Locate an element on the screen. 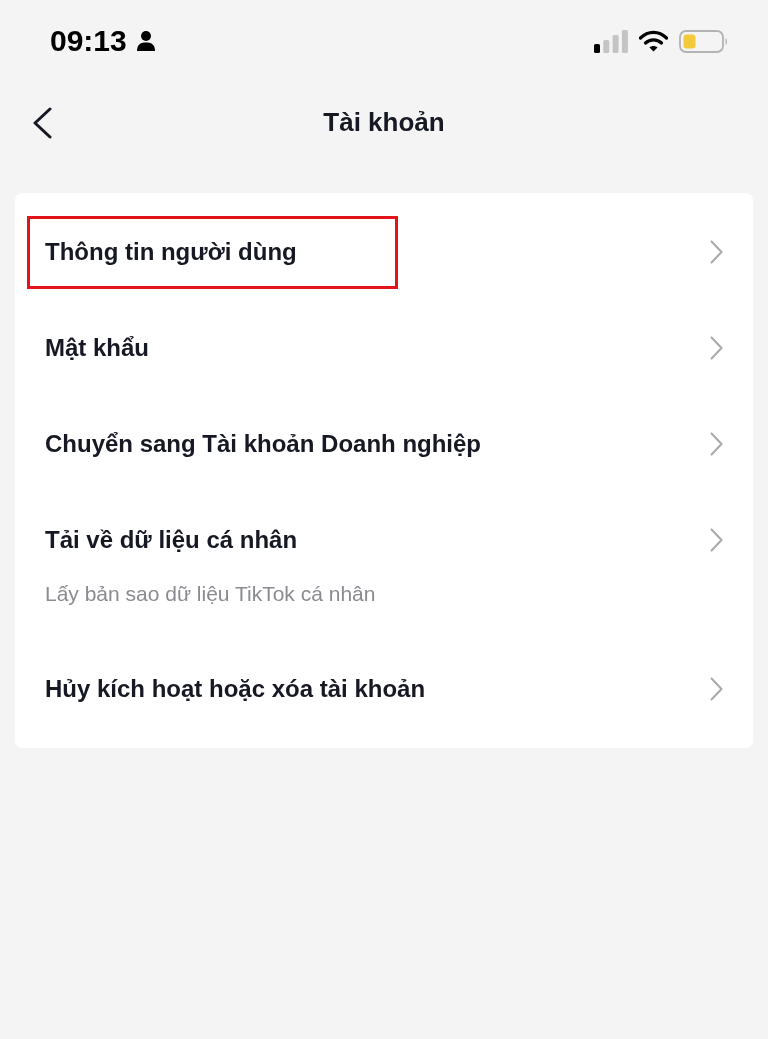 Image resolution: width=768 pixels, height=1039 pixels. status-time: 09:13 is located at coordinates (88, 41).